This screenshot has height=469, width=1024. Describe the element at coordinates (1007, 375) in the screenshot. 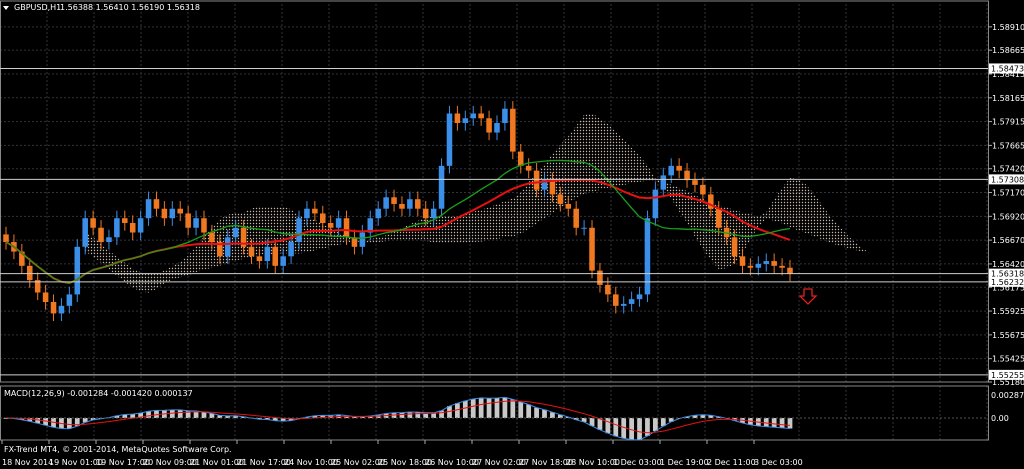

I see `price-level-tag-label: 1.55255` at that location.